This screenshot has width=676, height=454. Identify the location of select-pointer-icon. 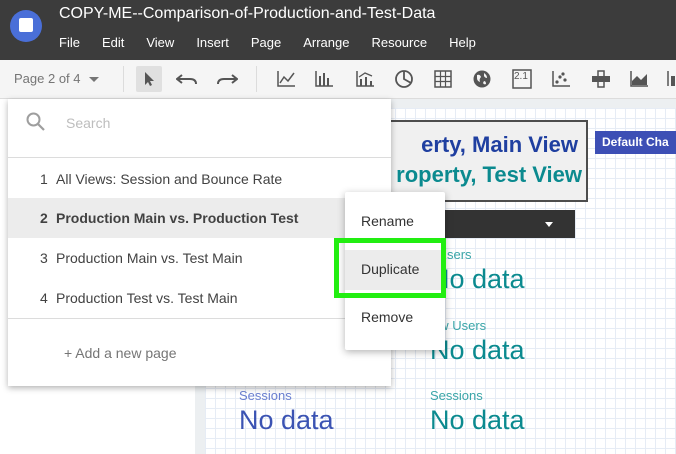
(149, 79).